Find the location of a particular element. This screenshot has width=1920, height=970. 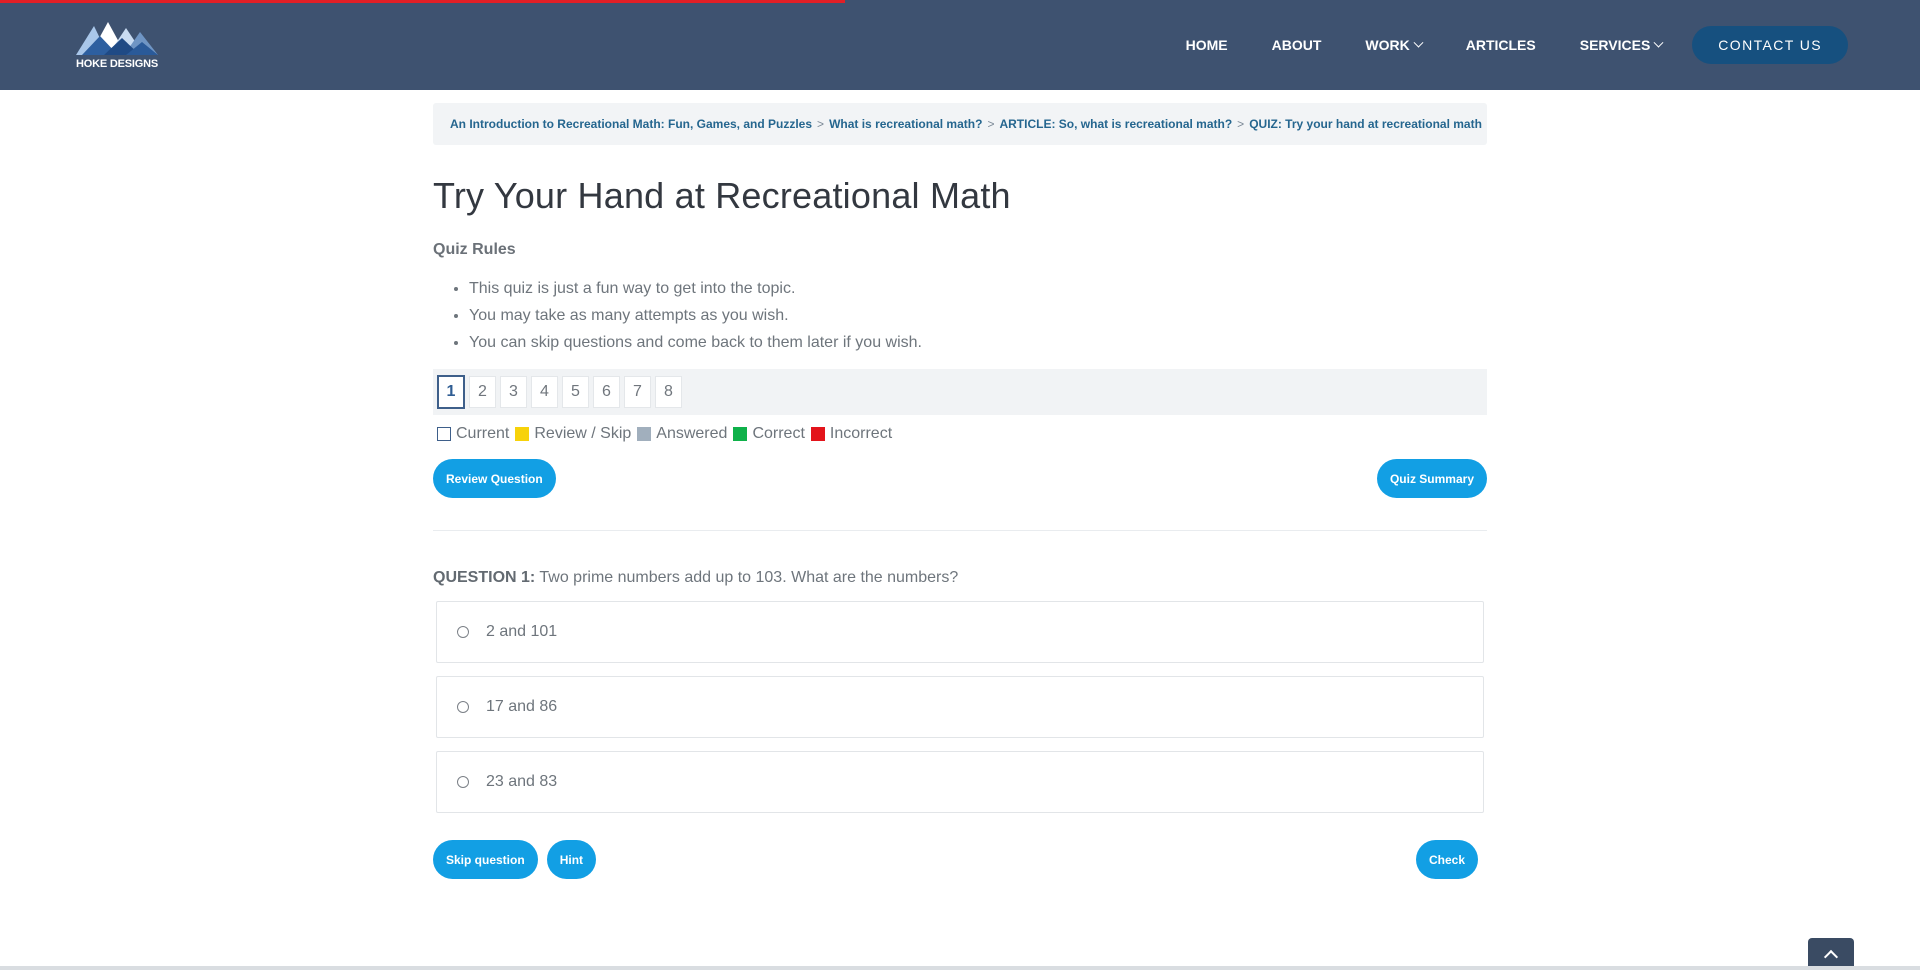

contact-us-button: CONTACT US is located at coordinates (1770, 45).